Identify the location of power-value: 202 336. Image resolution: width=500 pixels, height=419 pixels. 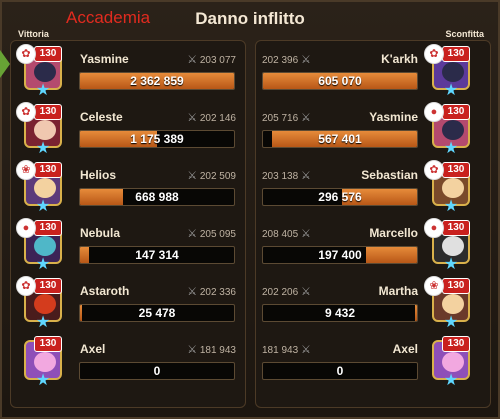
(217, 292).